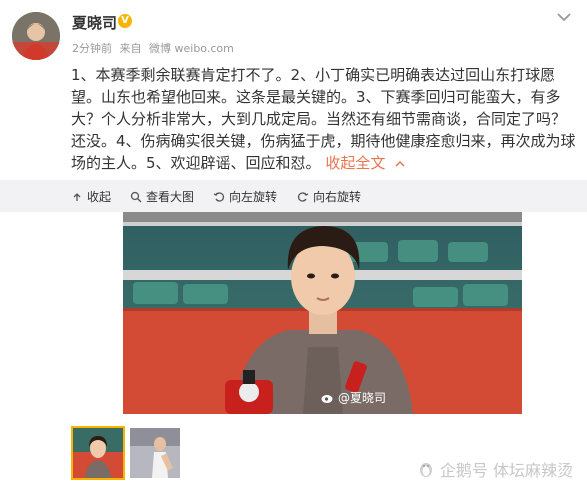 The width and height of the screenshot is (587, 491). I want to click on rotate-right-button: 向右旋转, so click(329, 196).